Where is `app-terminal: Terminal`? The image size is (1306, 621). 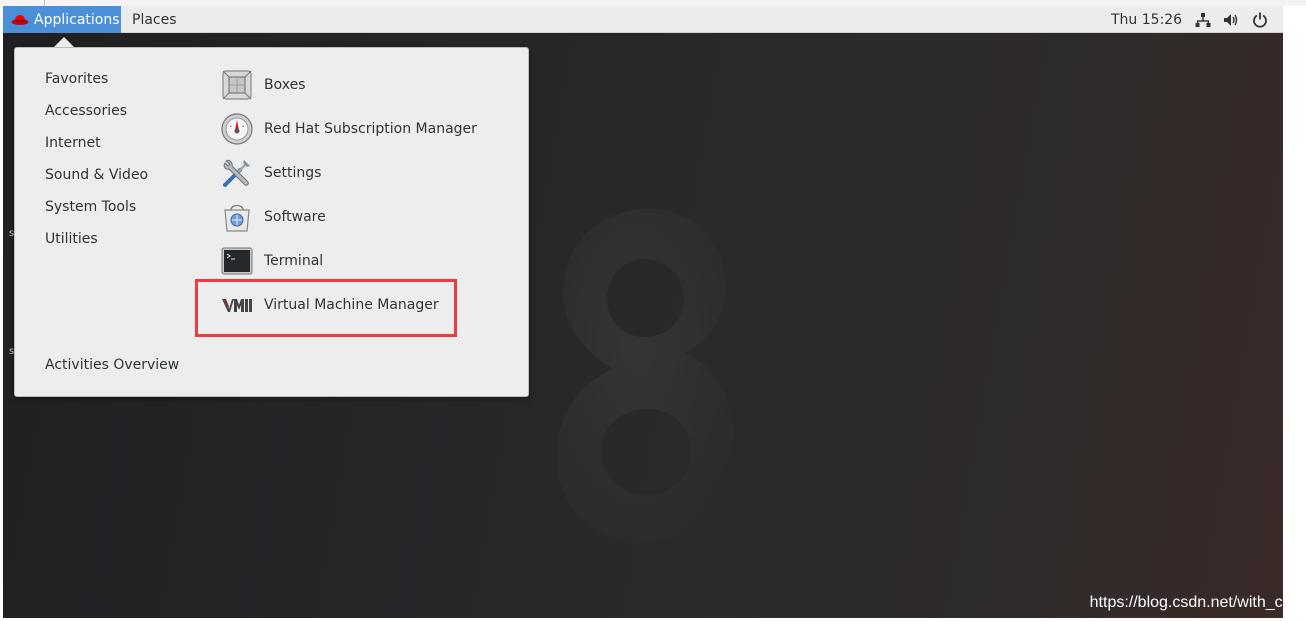
app-terminal: Terminal is located at coordinates (271, 261).